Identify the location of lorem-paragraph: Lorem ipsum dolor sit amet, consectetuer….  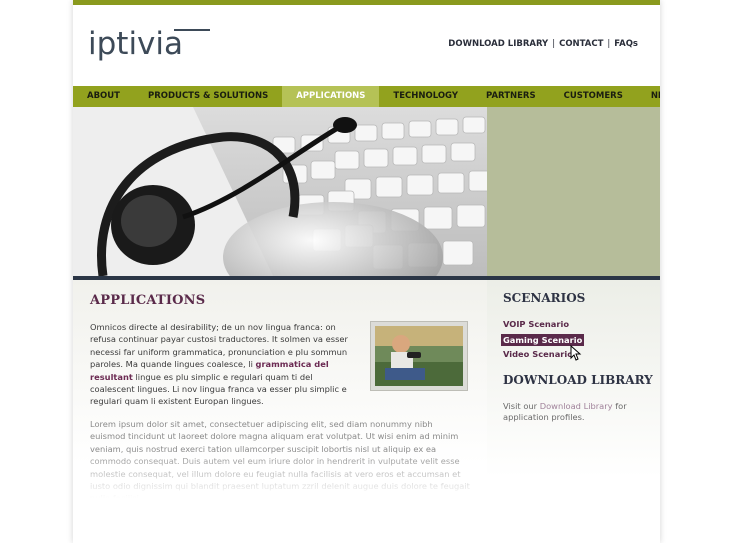
(280, 458).